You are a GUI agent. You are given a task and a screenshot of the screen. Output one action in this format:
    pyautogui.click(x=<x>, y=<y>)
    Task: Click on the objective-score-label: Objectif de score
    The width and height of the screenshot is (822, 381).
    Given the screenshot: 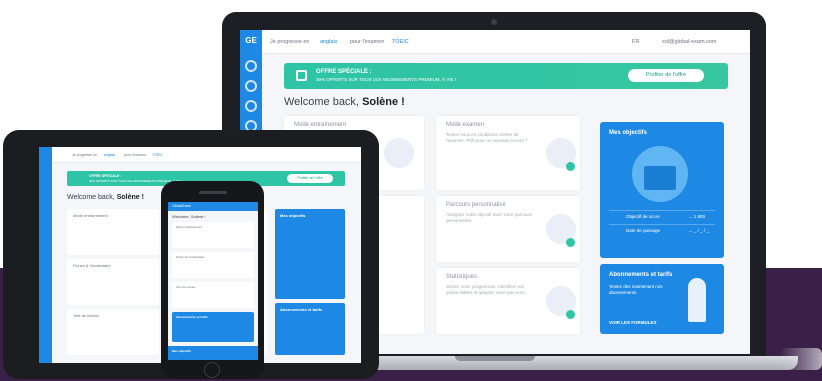 What is the action you would take?
    pyautogui.click(x=643, y=216)
    